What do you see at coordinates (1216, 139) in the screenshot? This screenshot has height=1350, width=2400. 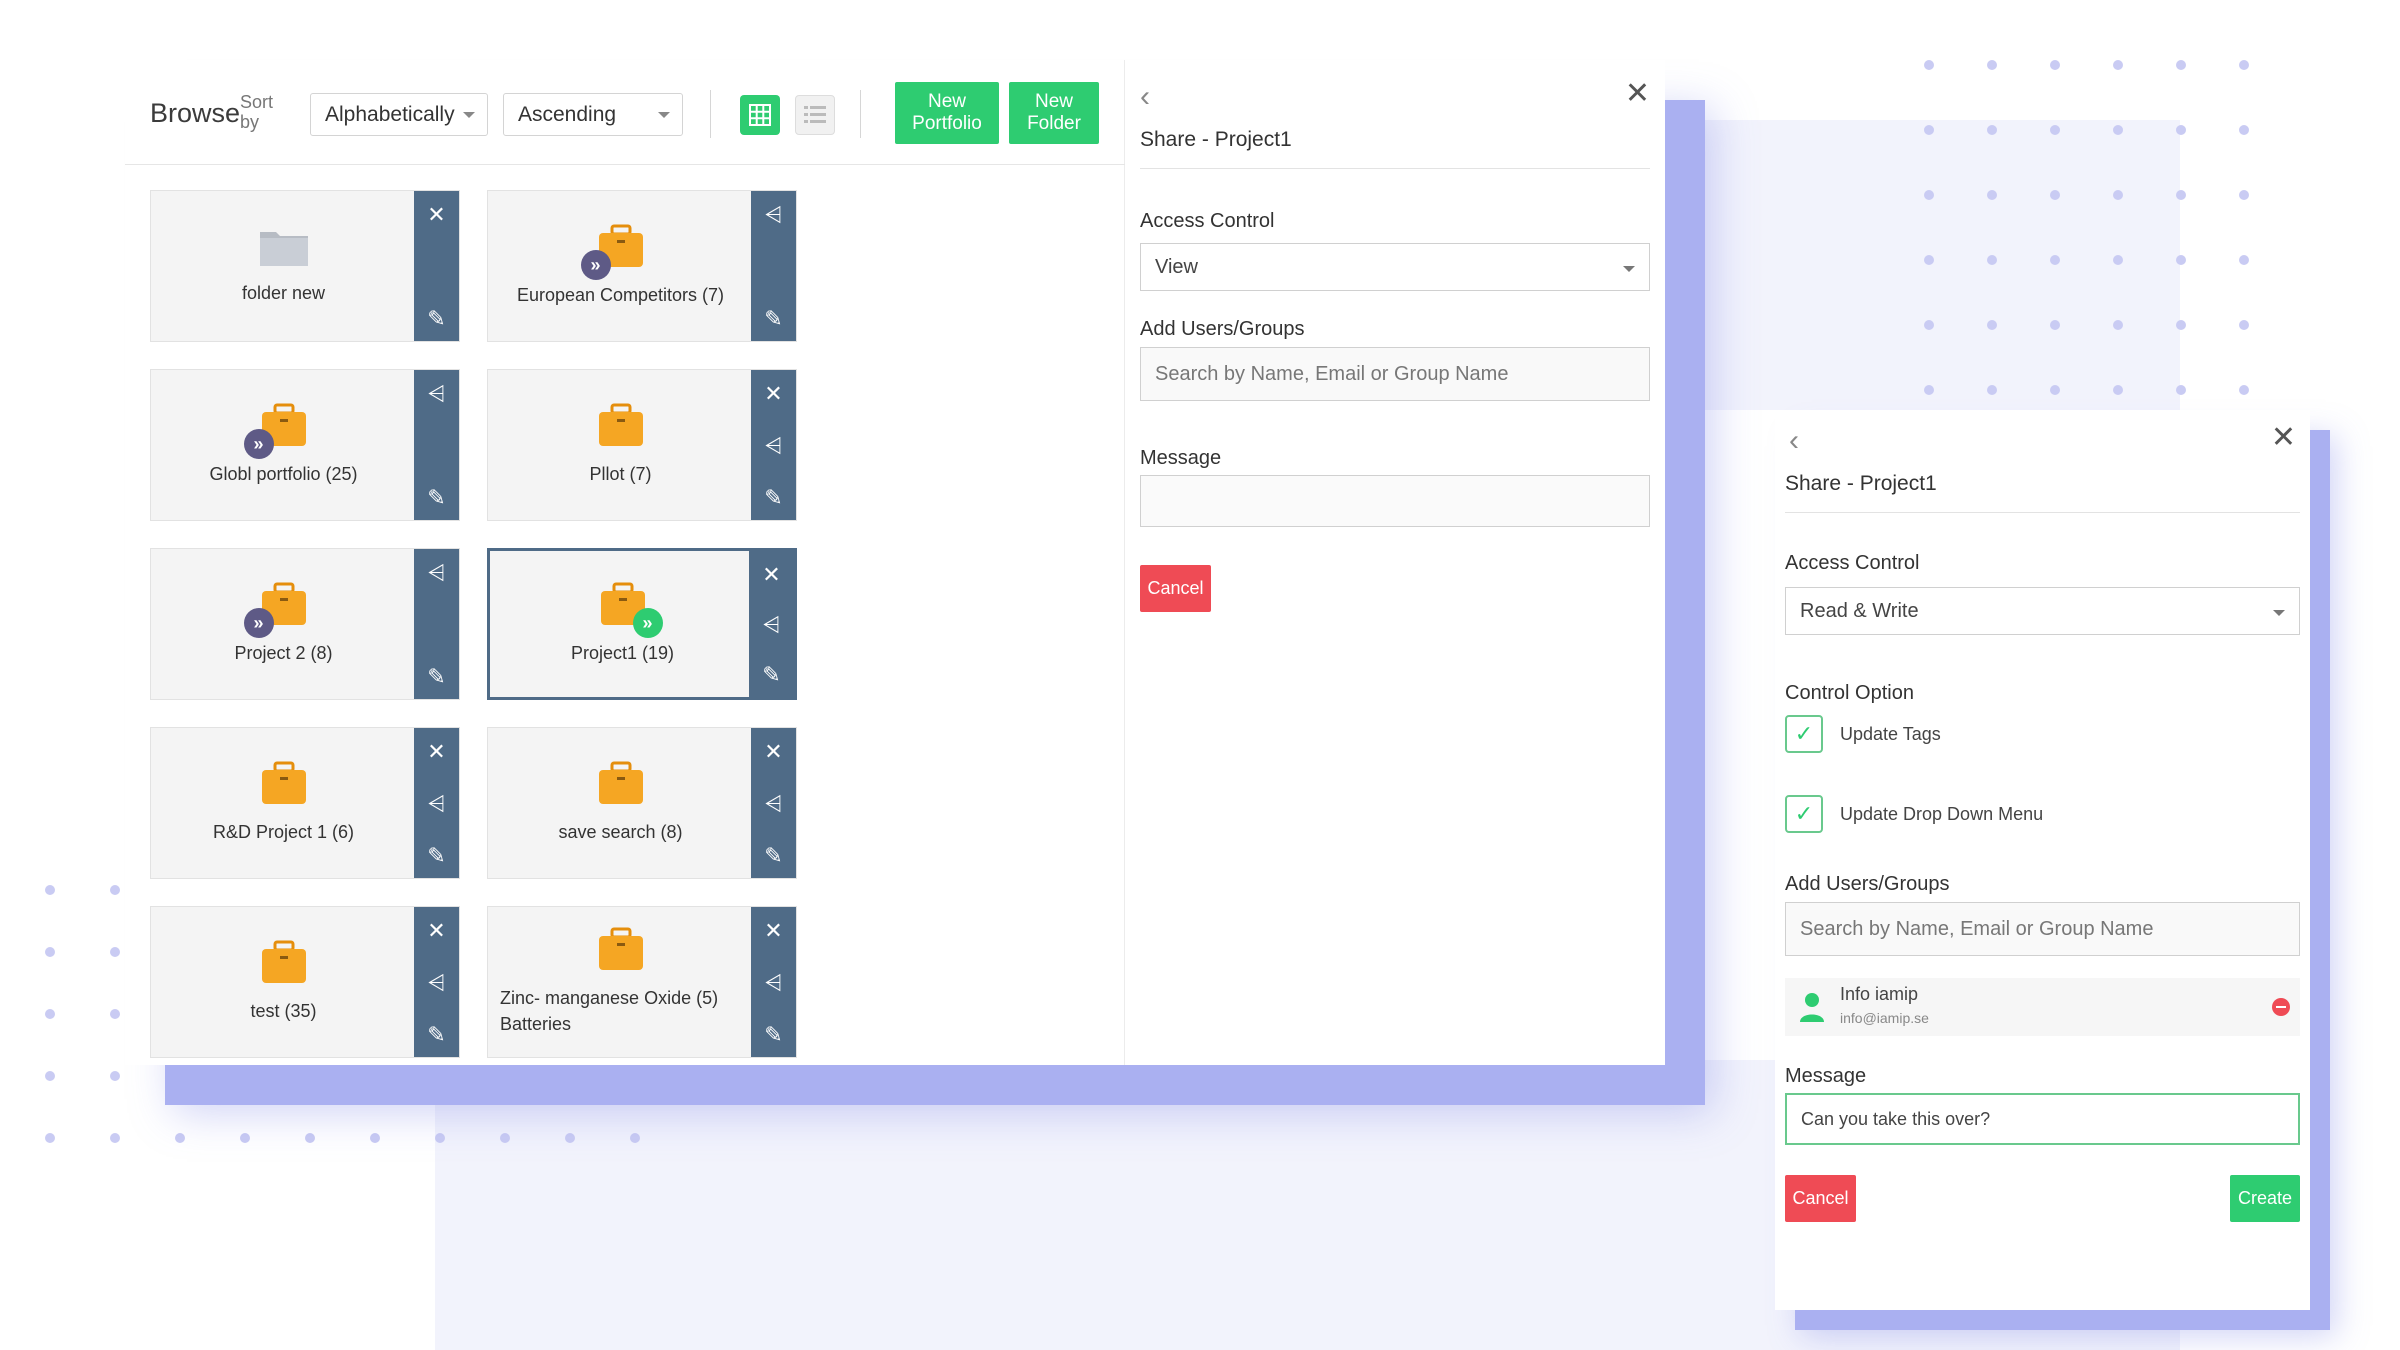 I see `share-title: Share - Project1` at bounding box center [1216, 139].